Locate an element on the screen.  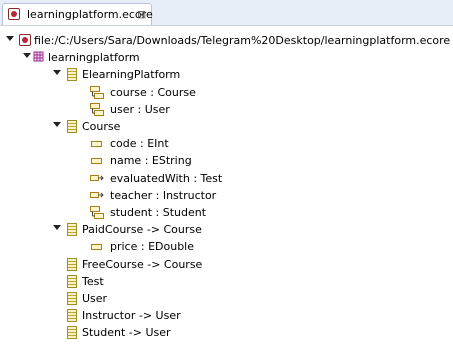
tree-item-label: user : User is located at coordinates (140, 109).